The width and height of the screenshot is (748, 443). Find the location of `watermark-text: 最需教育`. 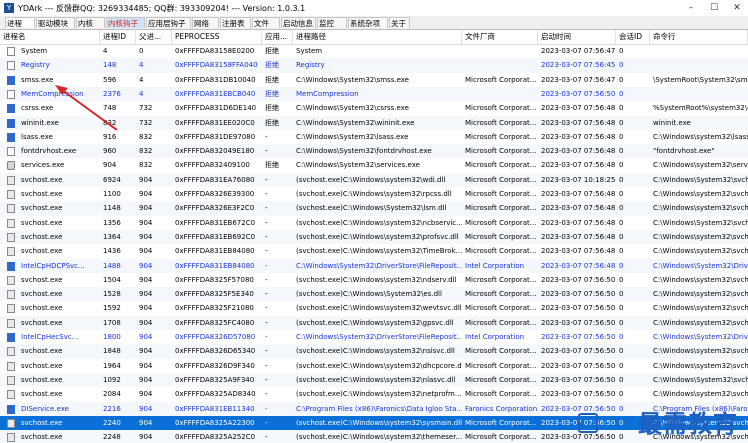

watermark-text: 最需教育 is located at coordinates (688, 423).